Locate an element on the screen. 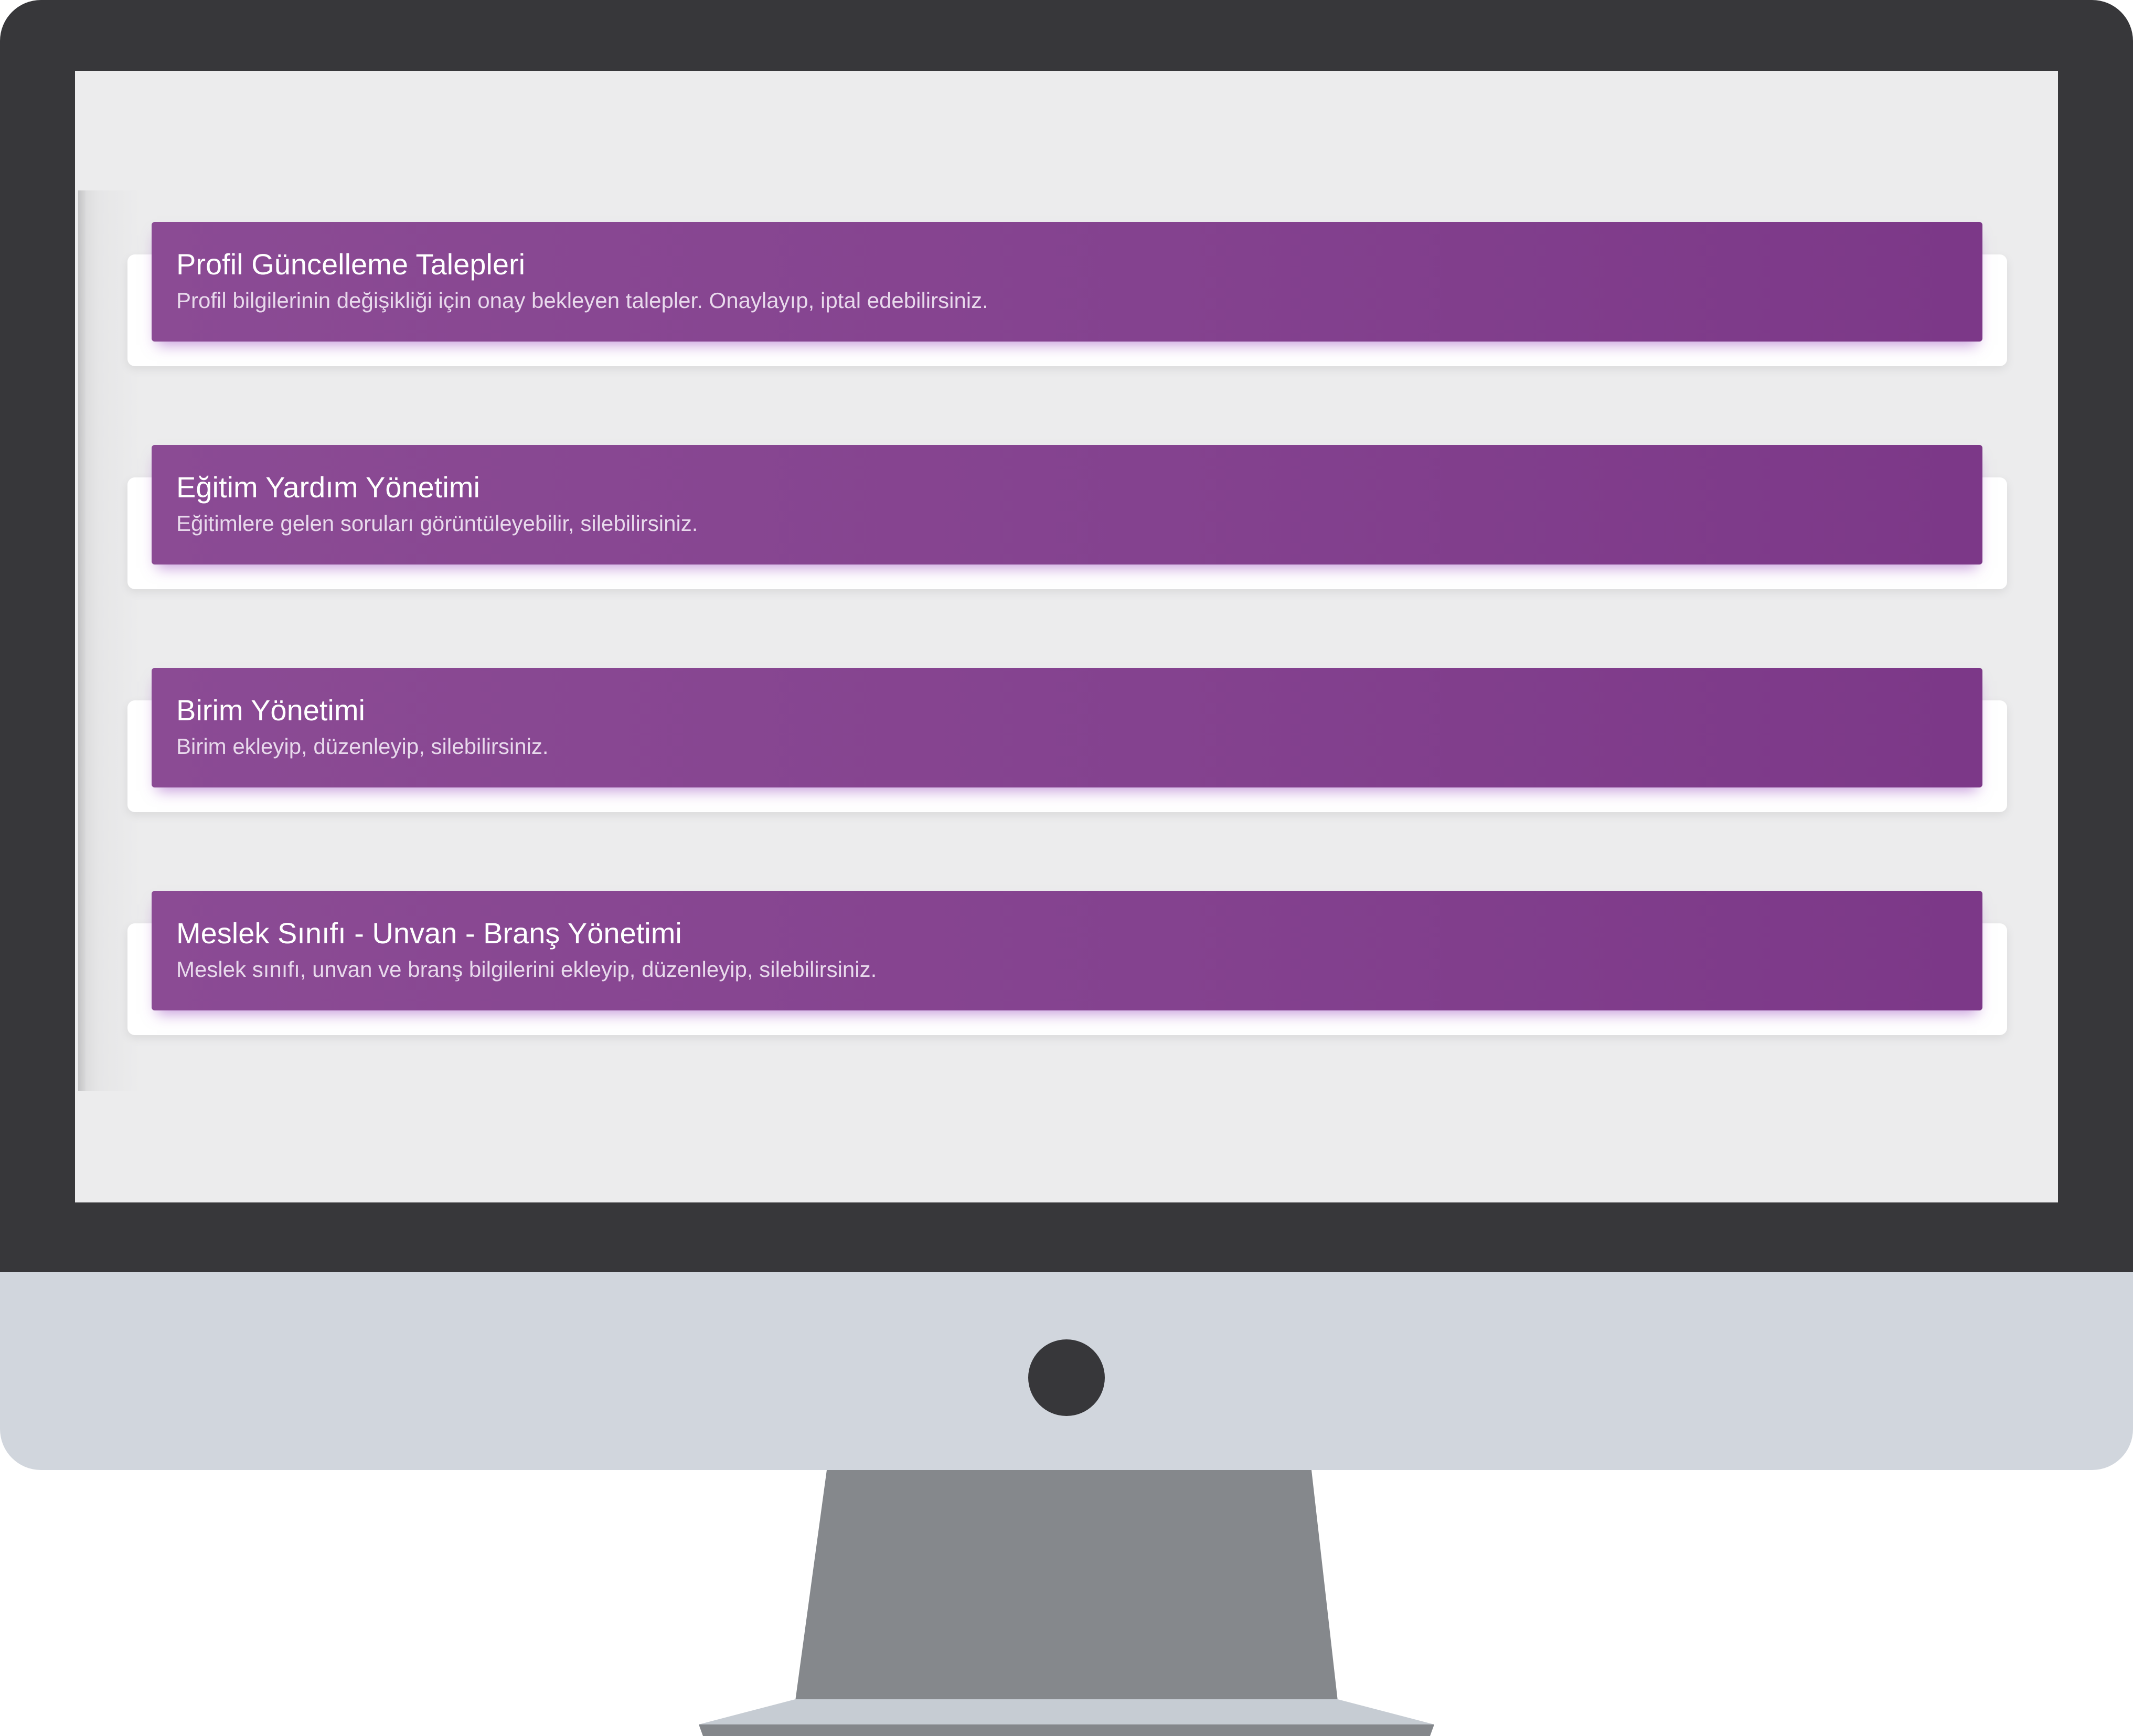 Image resolution: width=2133 pixels, height=1736 pixels. panel-title: Profil Güncelleme Talepleri is located at coordinates (351, 264).